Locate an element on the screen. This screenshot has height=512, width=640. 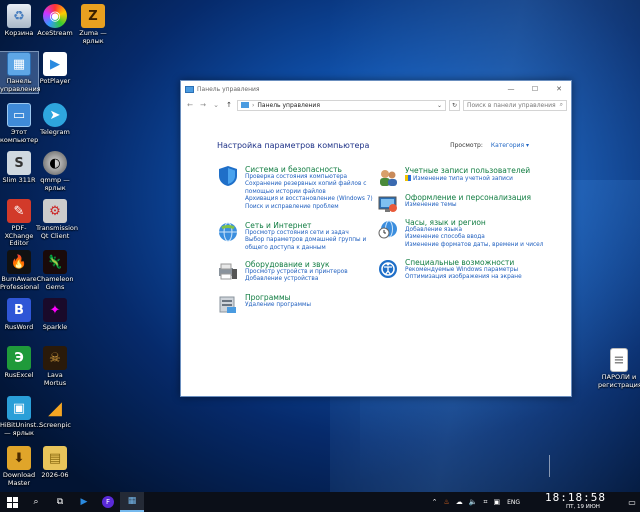
category-link: Добавление языка is located at coordinates (474, 230).